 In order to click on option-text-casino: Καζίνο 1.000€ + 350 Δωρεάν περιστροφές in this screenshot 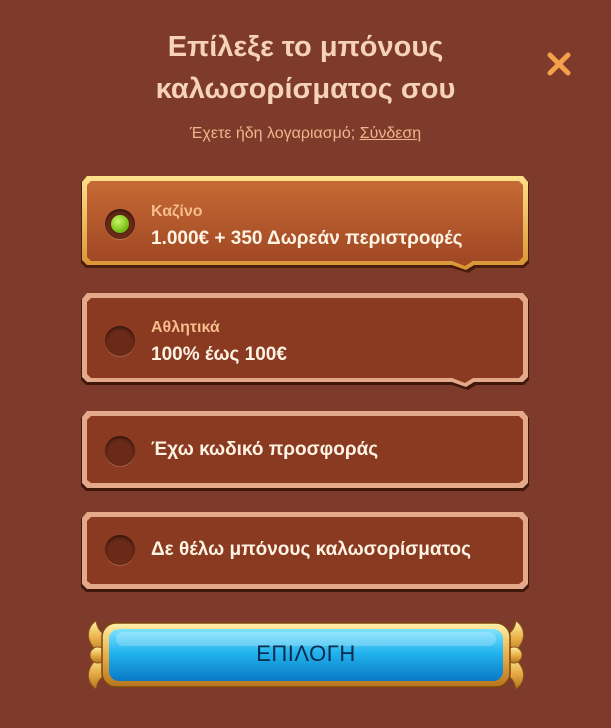, I will do `click(307, 226)`.